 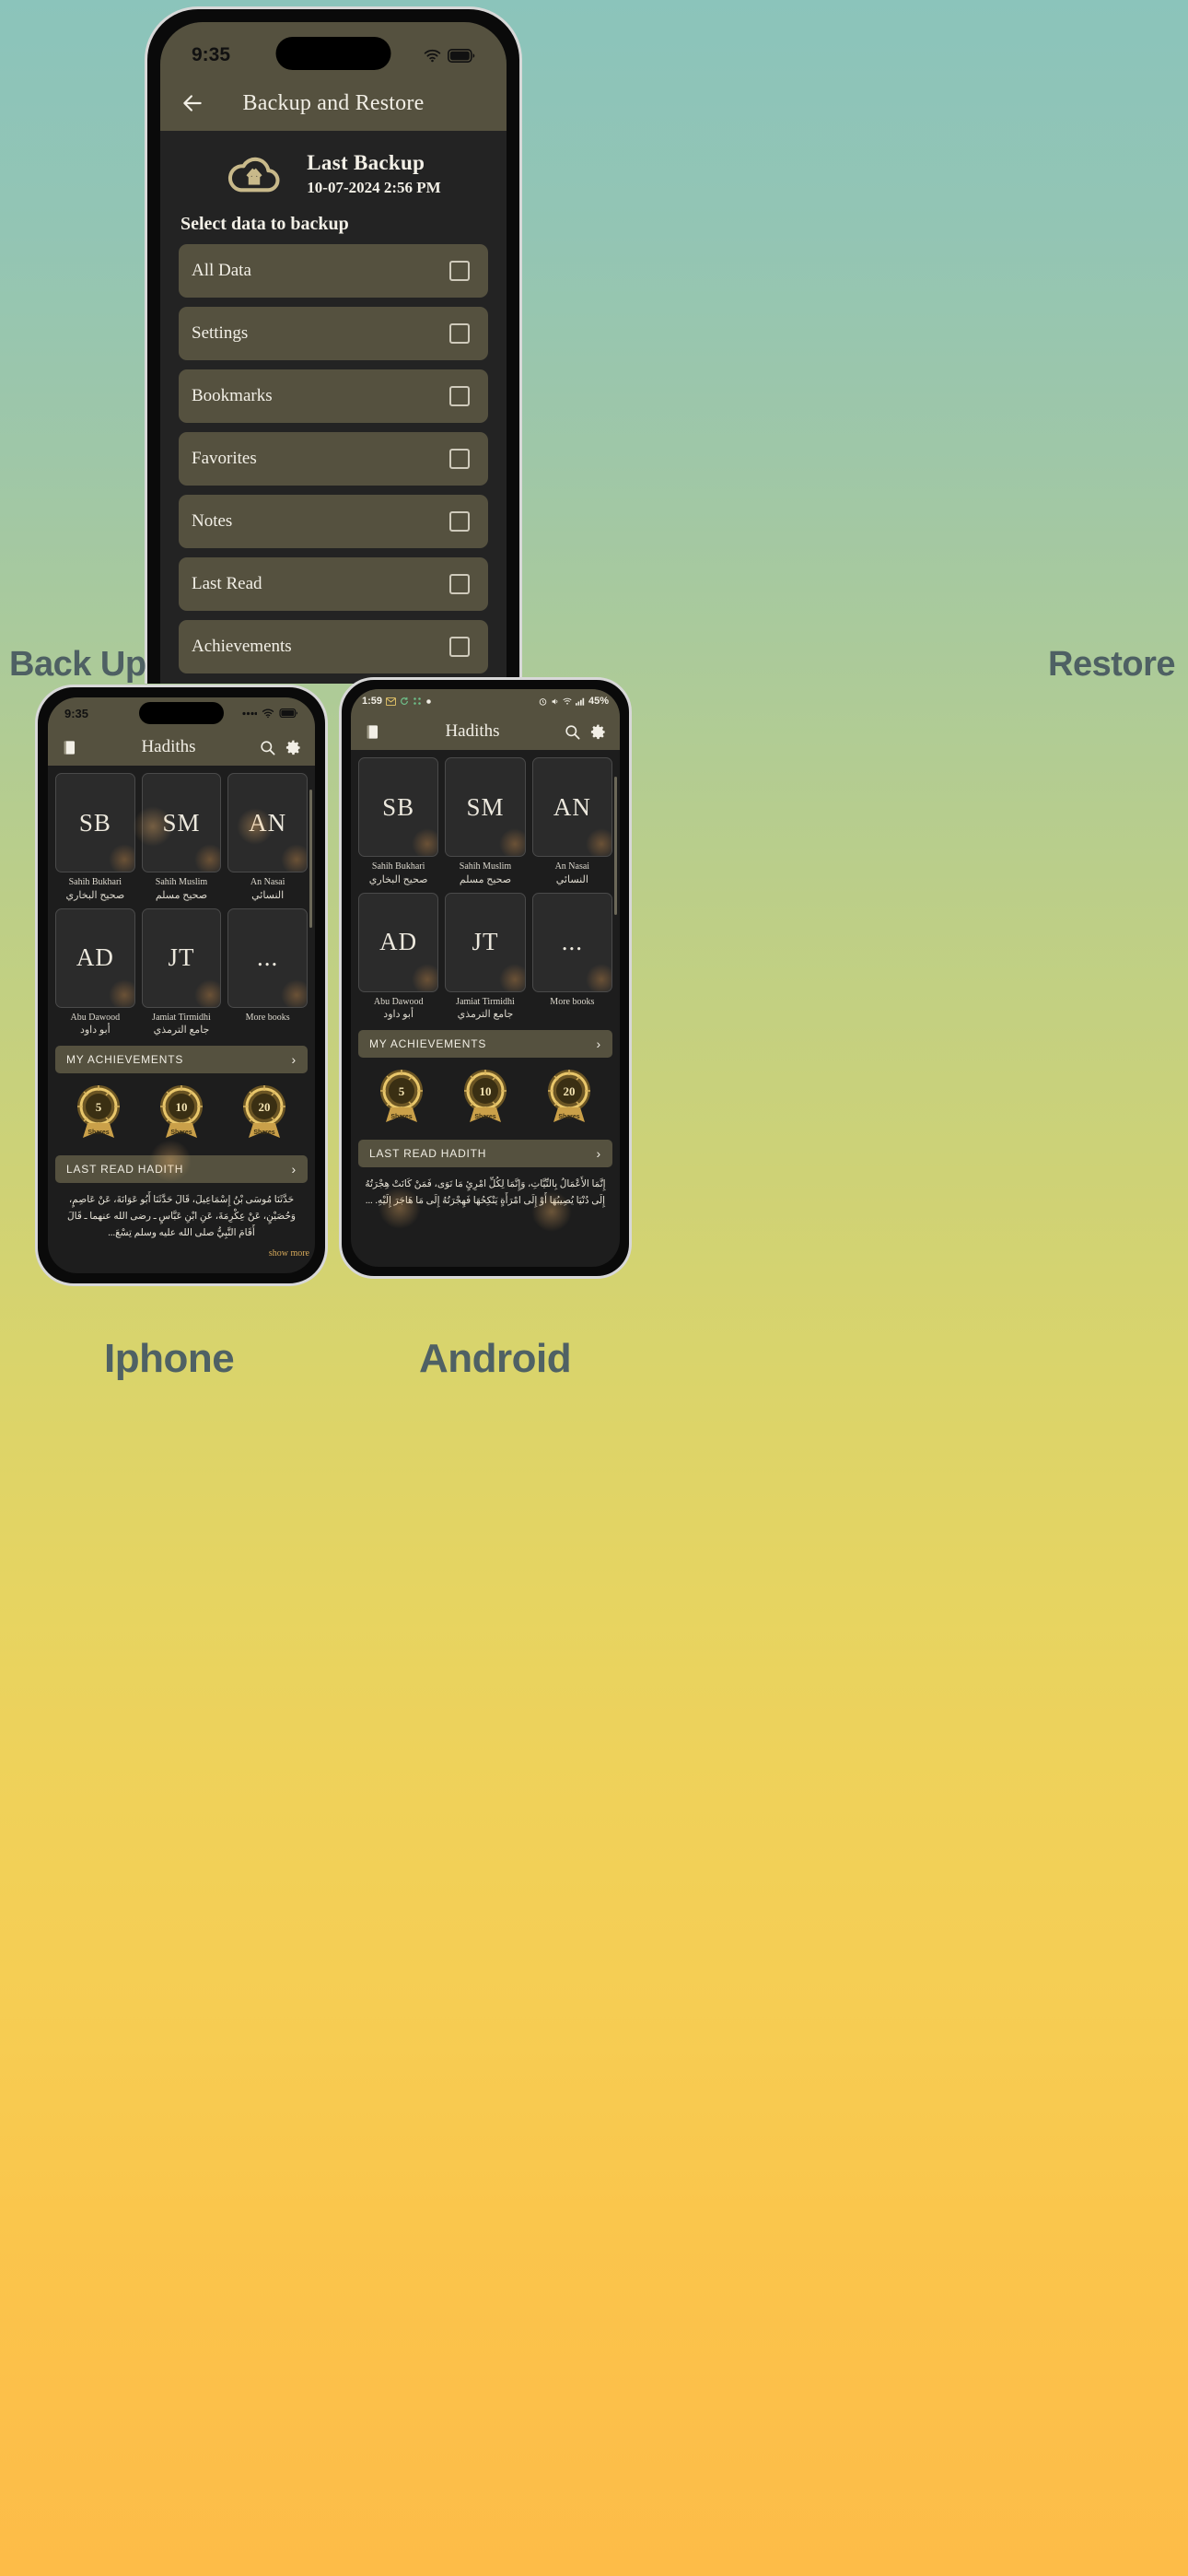 I want to click on last-backup-date: 10-07-2024 2:56 PM, so click(x=374, y=187).